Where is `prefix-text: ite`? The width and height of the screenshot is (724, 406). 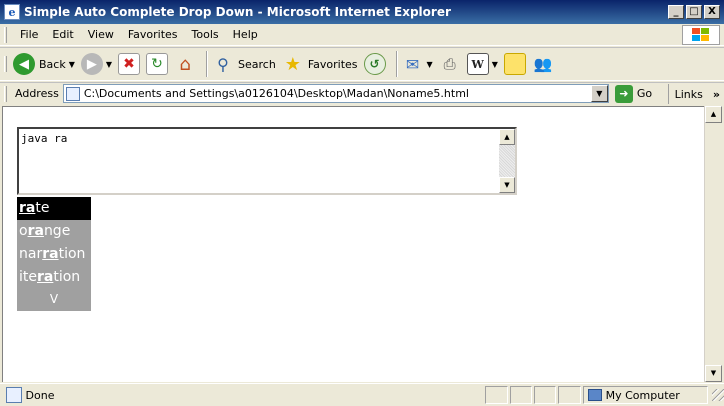
prefix-text: ite is located at coordinates (28, 277).